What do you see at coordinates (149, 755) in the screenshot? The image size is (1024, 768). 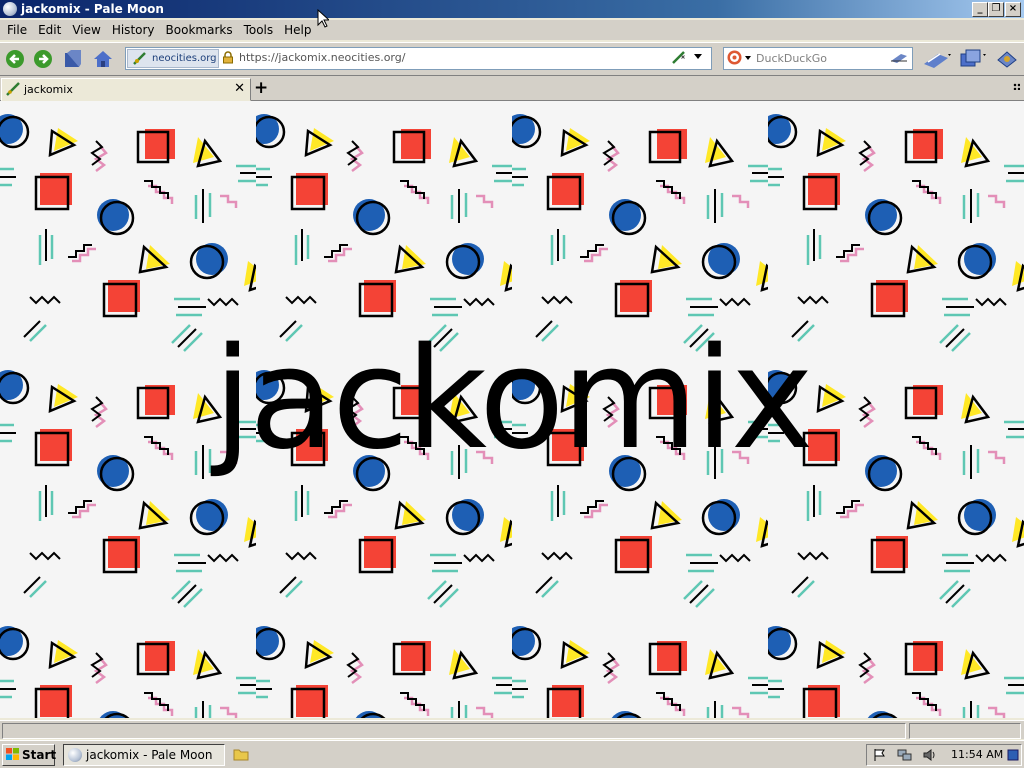 I see `taskbar-button-label: jackomix - Pale Moon` at bounding box center [149, 755].